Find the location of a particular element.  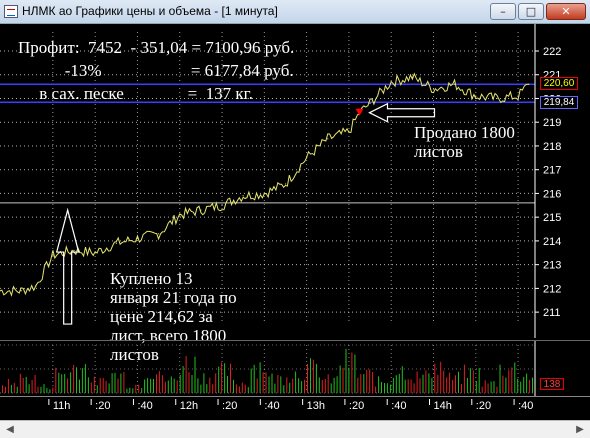

time-tick-label: 12h is located at coordinates (189, 406).